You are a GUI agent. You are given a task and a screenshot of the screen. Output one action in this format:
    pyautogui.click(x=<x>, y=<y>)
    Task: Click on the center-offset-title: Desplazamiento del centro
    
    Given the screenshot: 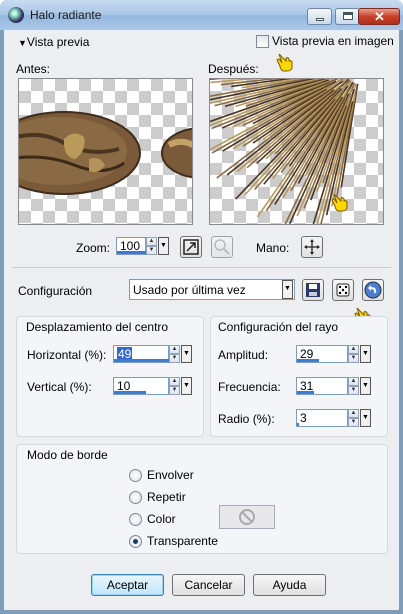 What is the action you would take?
    pyautogui.click(x=97, y=327)
    